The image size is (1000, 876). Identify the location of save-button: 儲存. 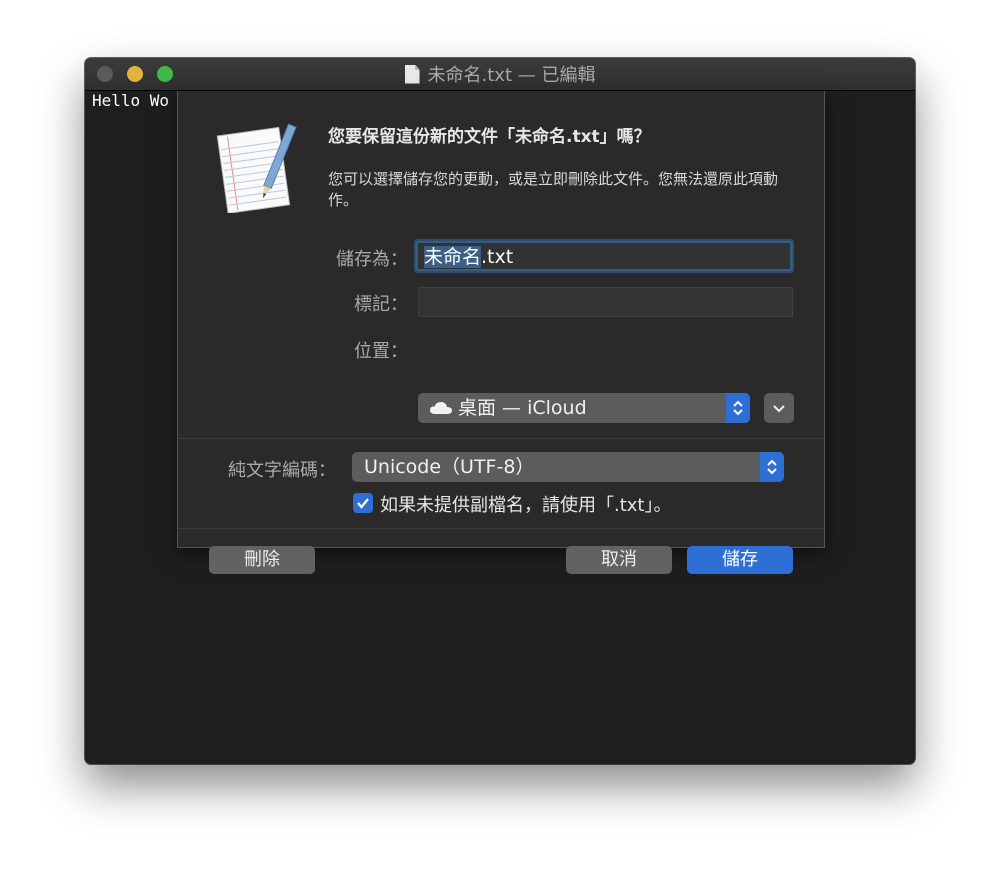
(740, 560).